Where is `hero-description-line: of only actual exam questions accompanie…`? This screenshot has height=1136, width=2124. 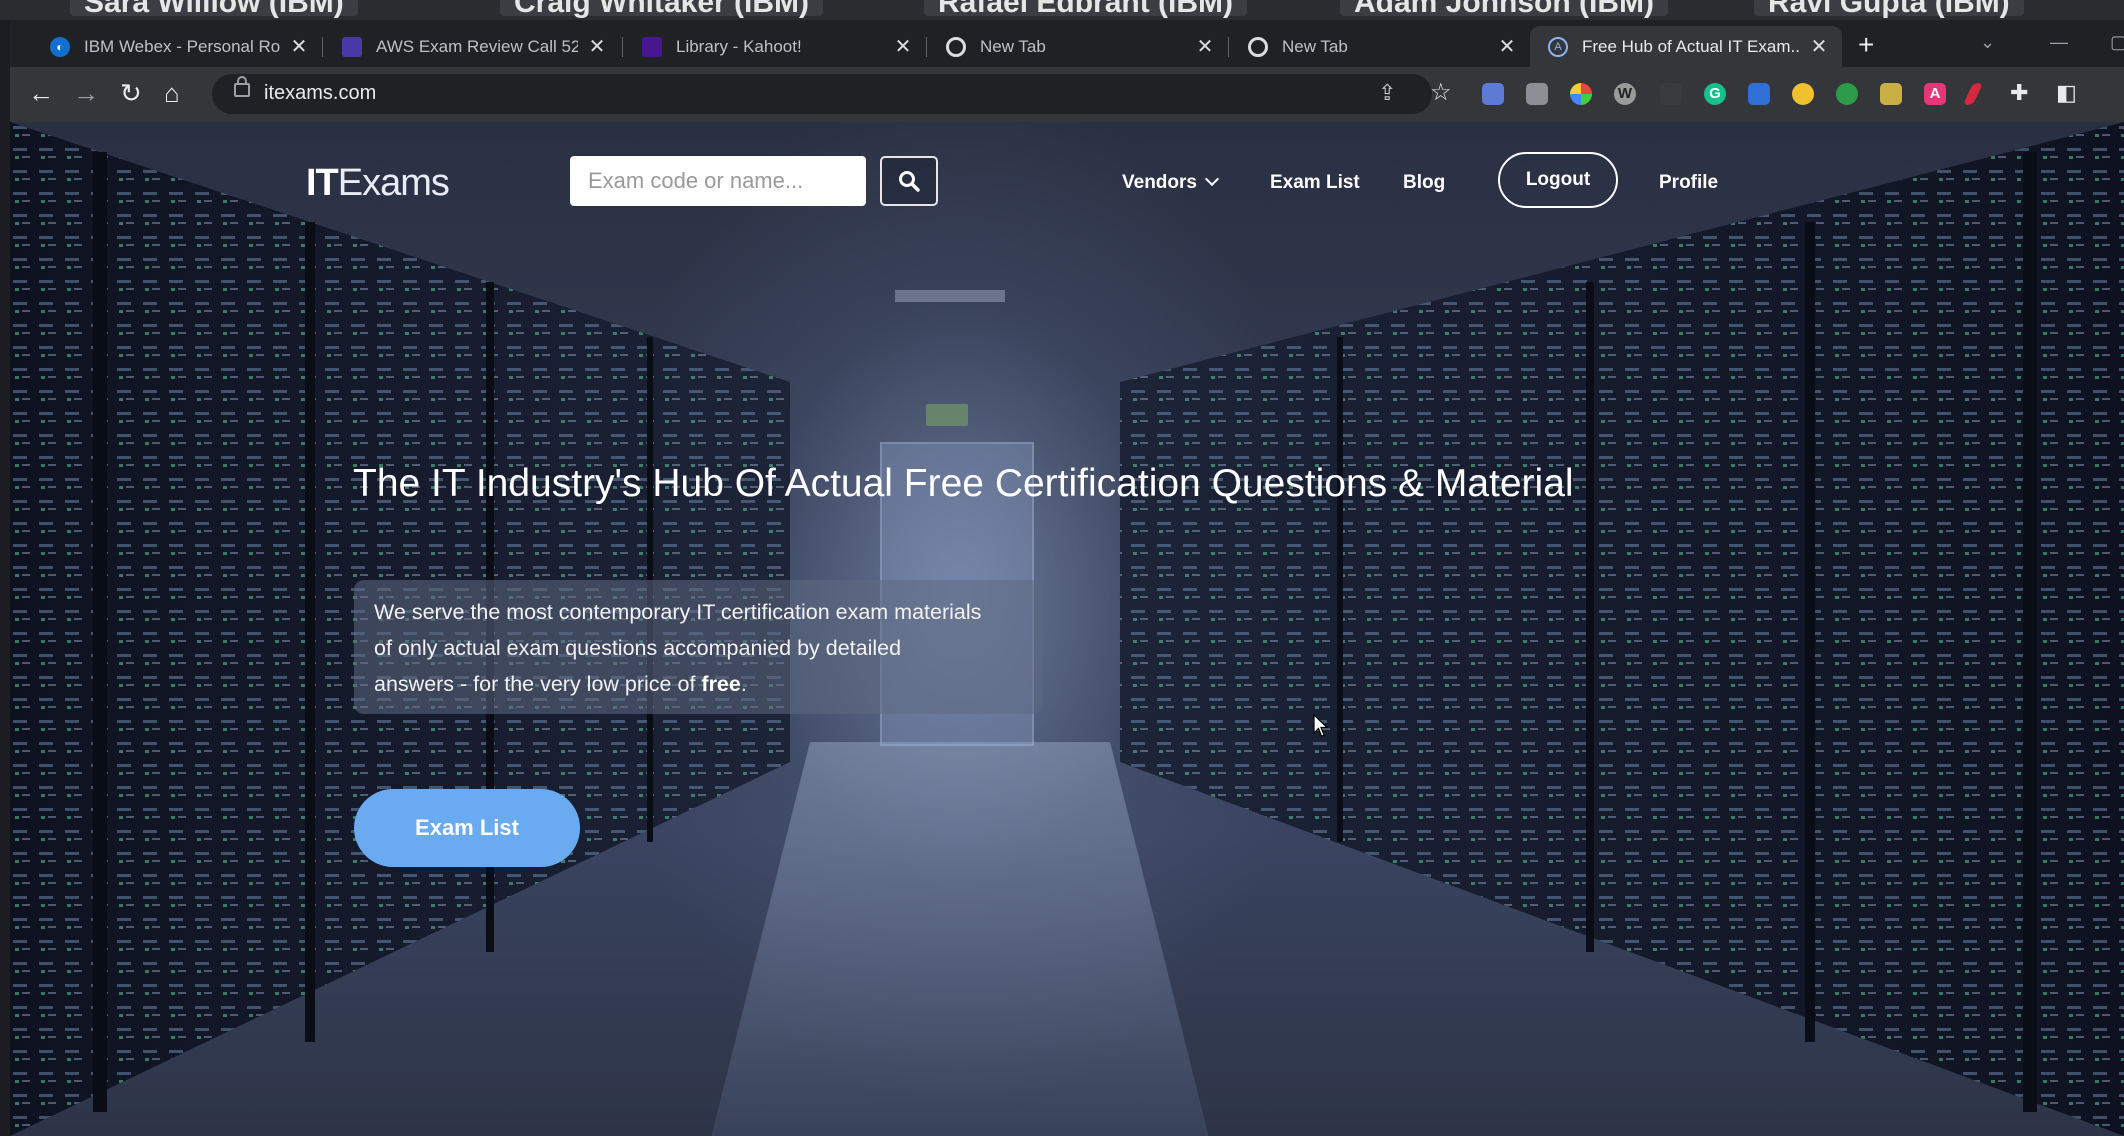
hero-description-line: of only actual exam questions accompanie… is located at coordinates (638, 648).